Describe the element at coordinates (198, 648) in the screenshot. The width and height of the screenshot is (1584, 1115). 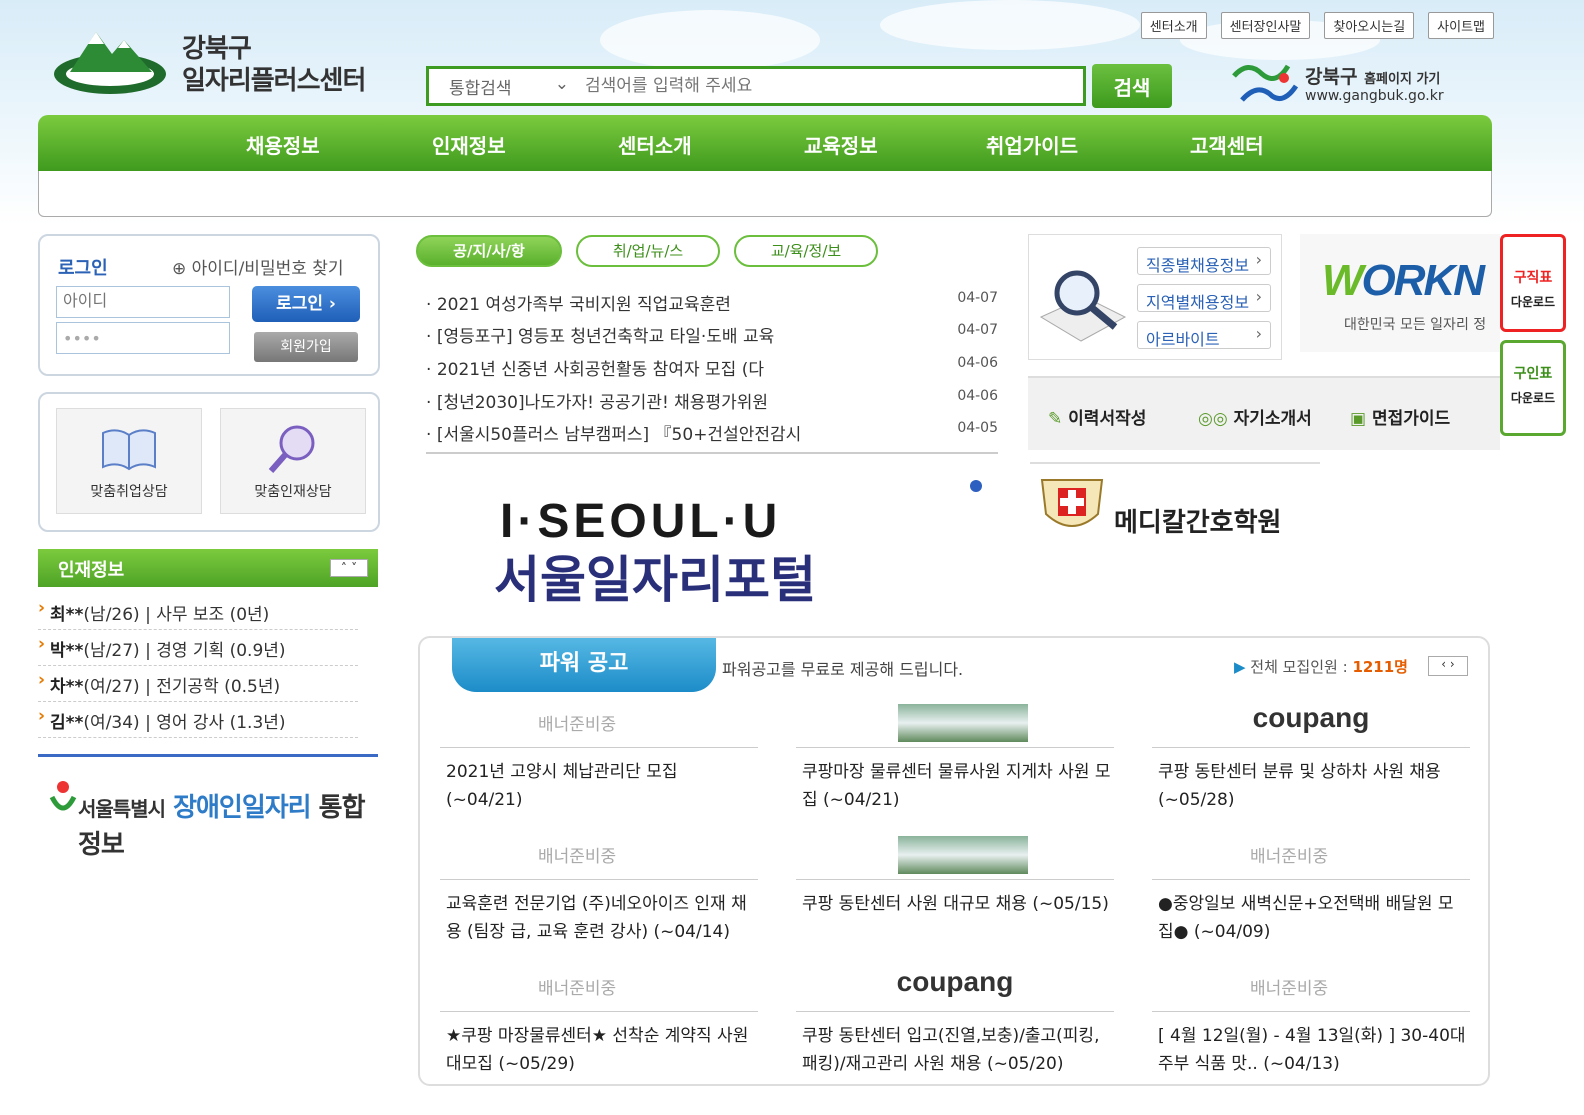
I see `talent-row: 박**(남/27) | 경영 기획 (0.9년)` at that location.